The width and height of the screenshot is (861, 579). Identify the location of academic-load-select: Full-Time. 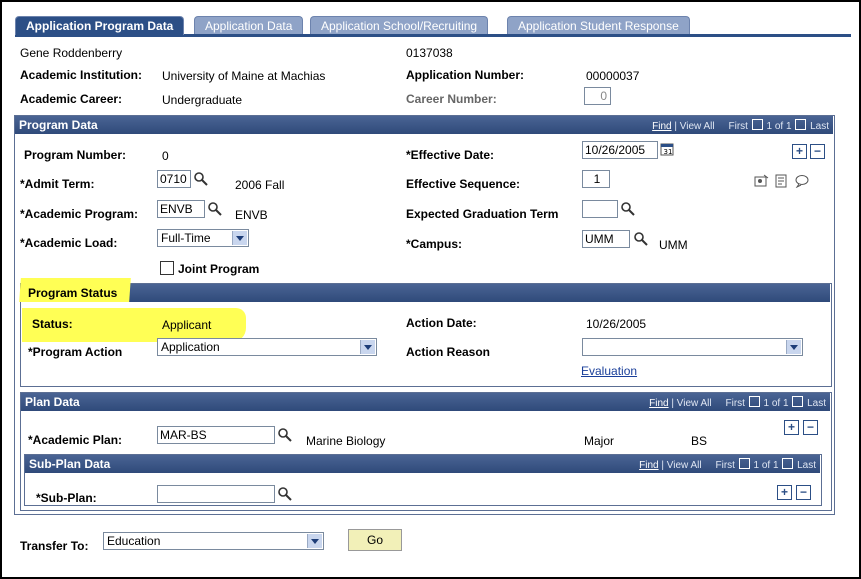
(203, 238).